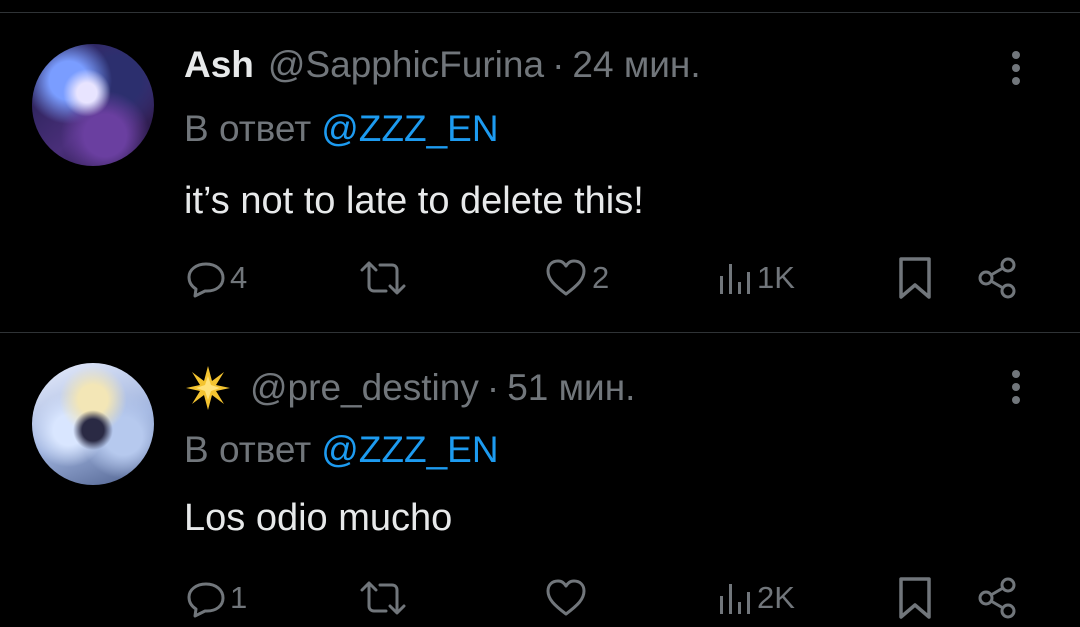 The image size is (1080, 627). Describe the element at coordinates (776, 277) in the screenshot. I see `view-count: 1K` at that location.